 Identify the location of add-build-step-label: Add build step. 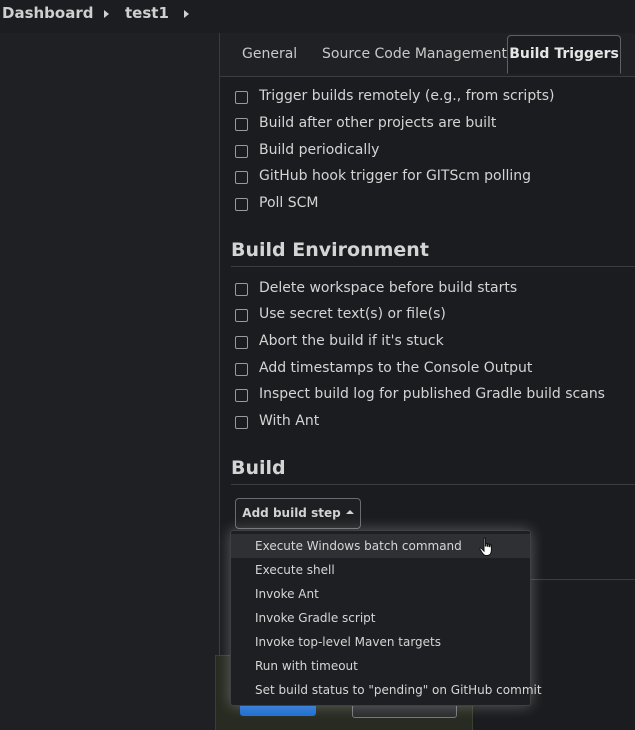
(291, 513).